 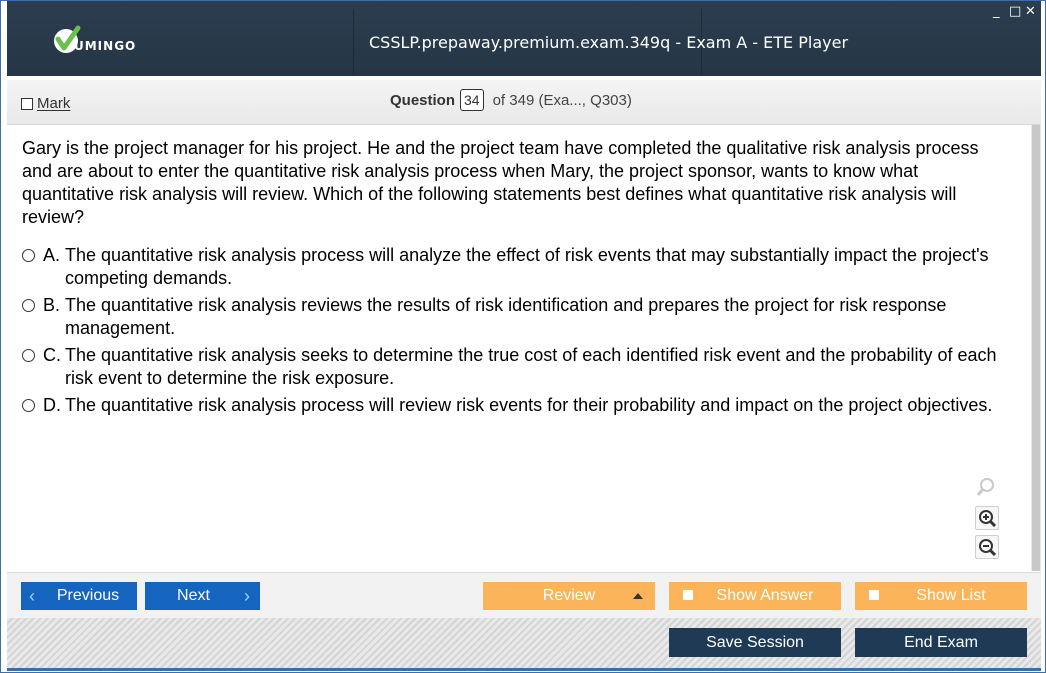 What do you see at coordinates (987, 547) in the screenshot?
I see `zoom-out-icon` at bounding box center [987, 547].